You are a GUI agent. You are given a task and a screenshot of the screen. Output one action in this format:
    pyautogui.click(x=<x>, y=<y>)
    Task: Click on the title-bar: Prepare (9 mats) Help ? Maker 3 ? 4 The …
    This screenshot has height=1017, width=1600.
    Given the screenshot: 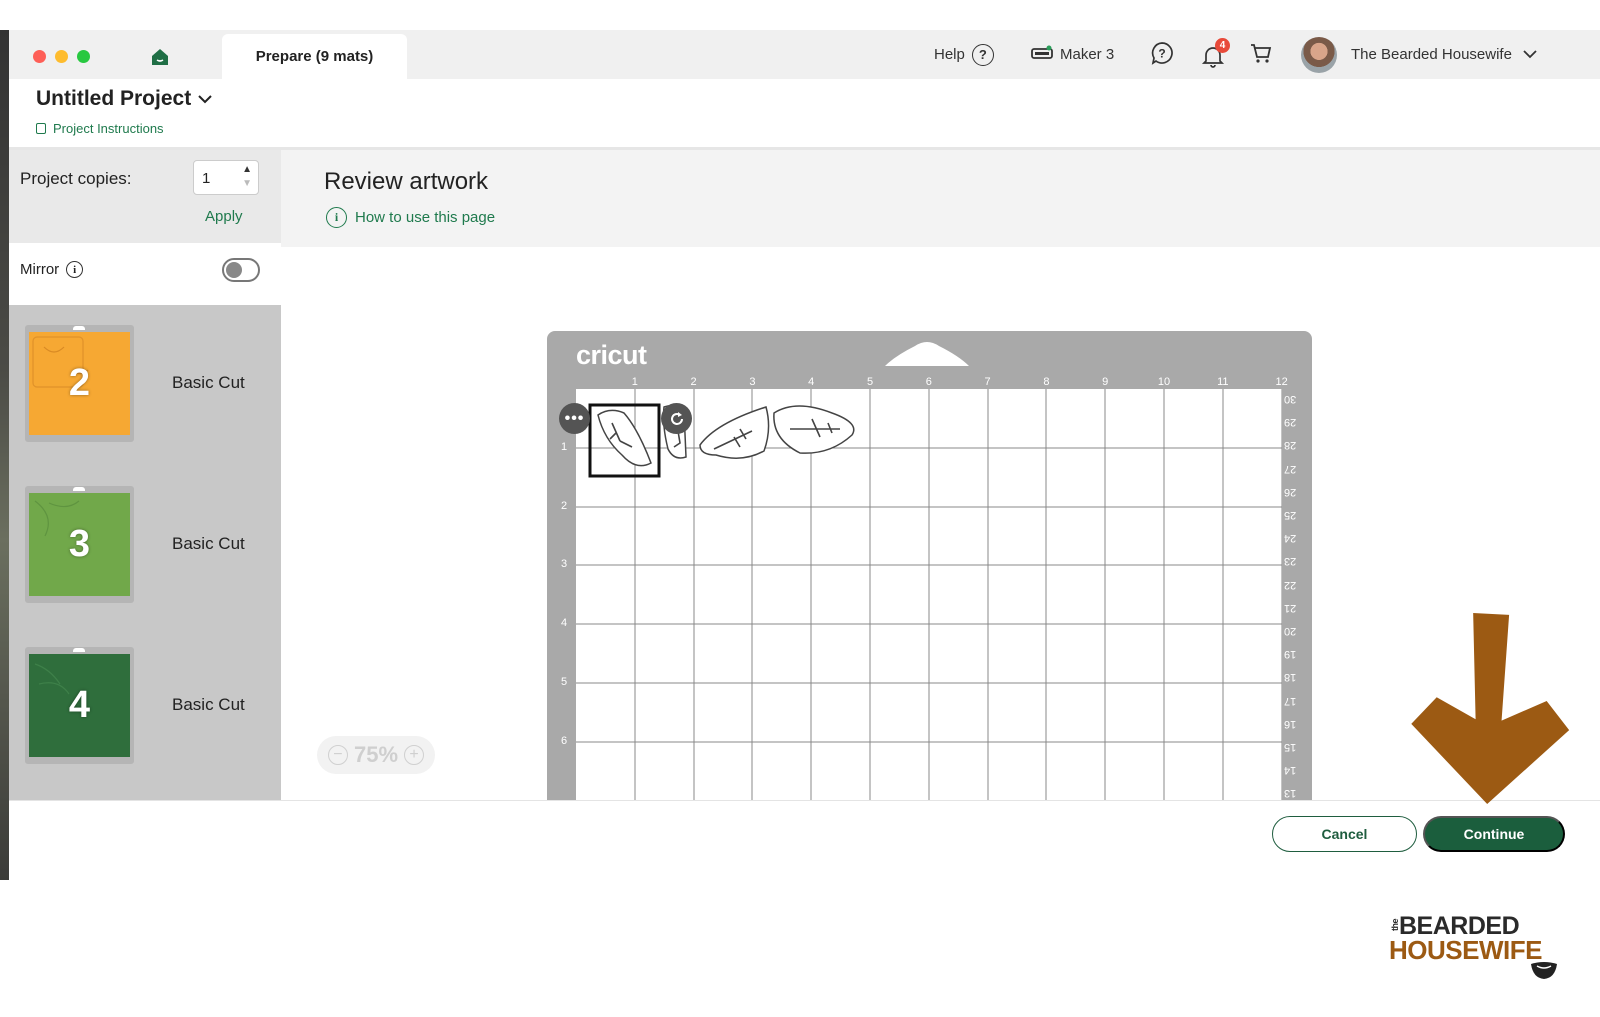 What is the action you would take?
    pyautogui.click(x=804, y=54)
    